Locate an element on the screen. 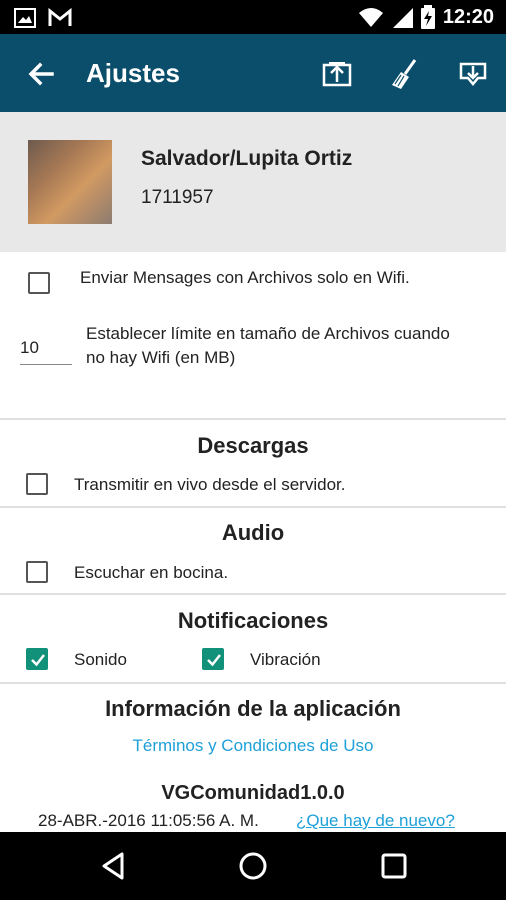  descargas-title: Descargas is located at coordinates (253, 445).